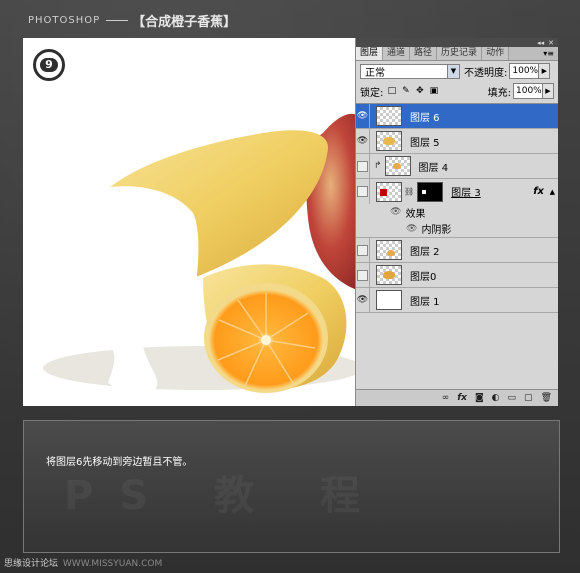 This screenshot has width=580, height=573. I want to click on header: PHOTOSHOP 【合成橙子香蕉】, so click(132, 20).